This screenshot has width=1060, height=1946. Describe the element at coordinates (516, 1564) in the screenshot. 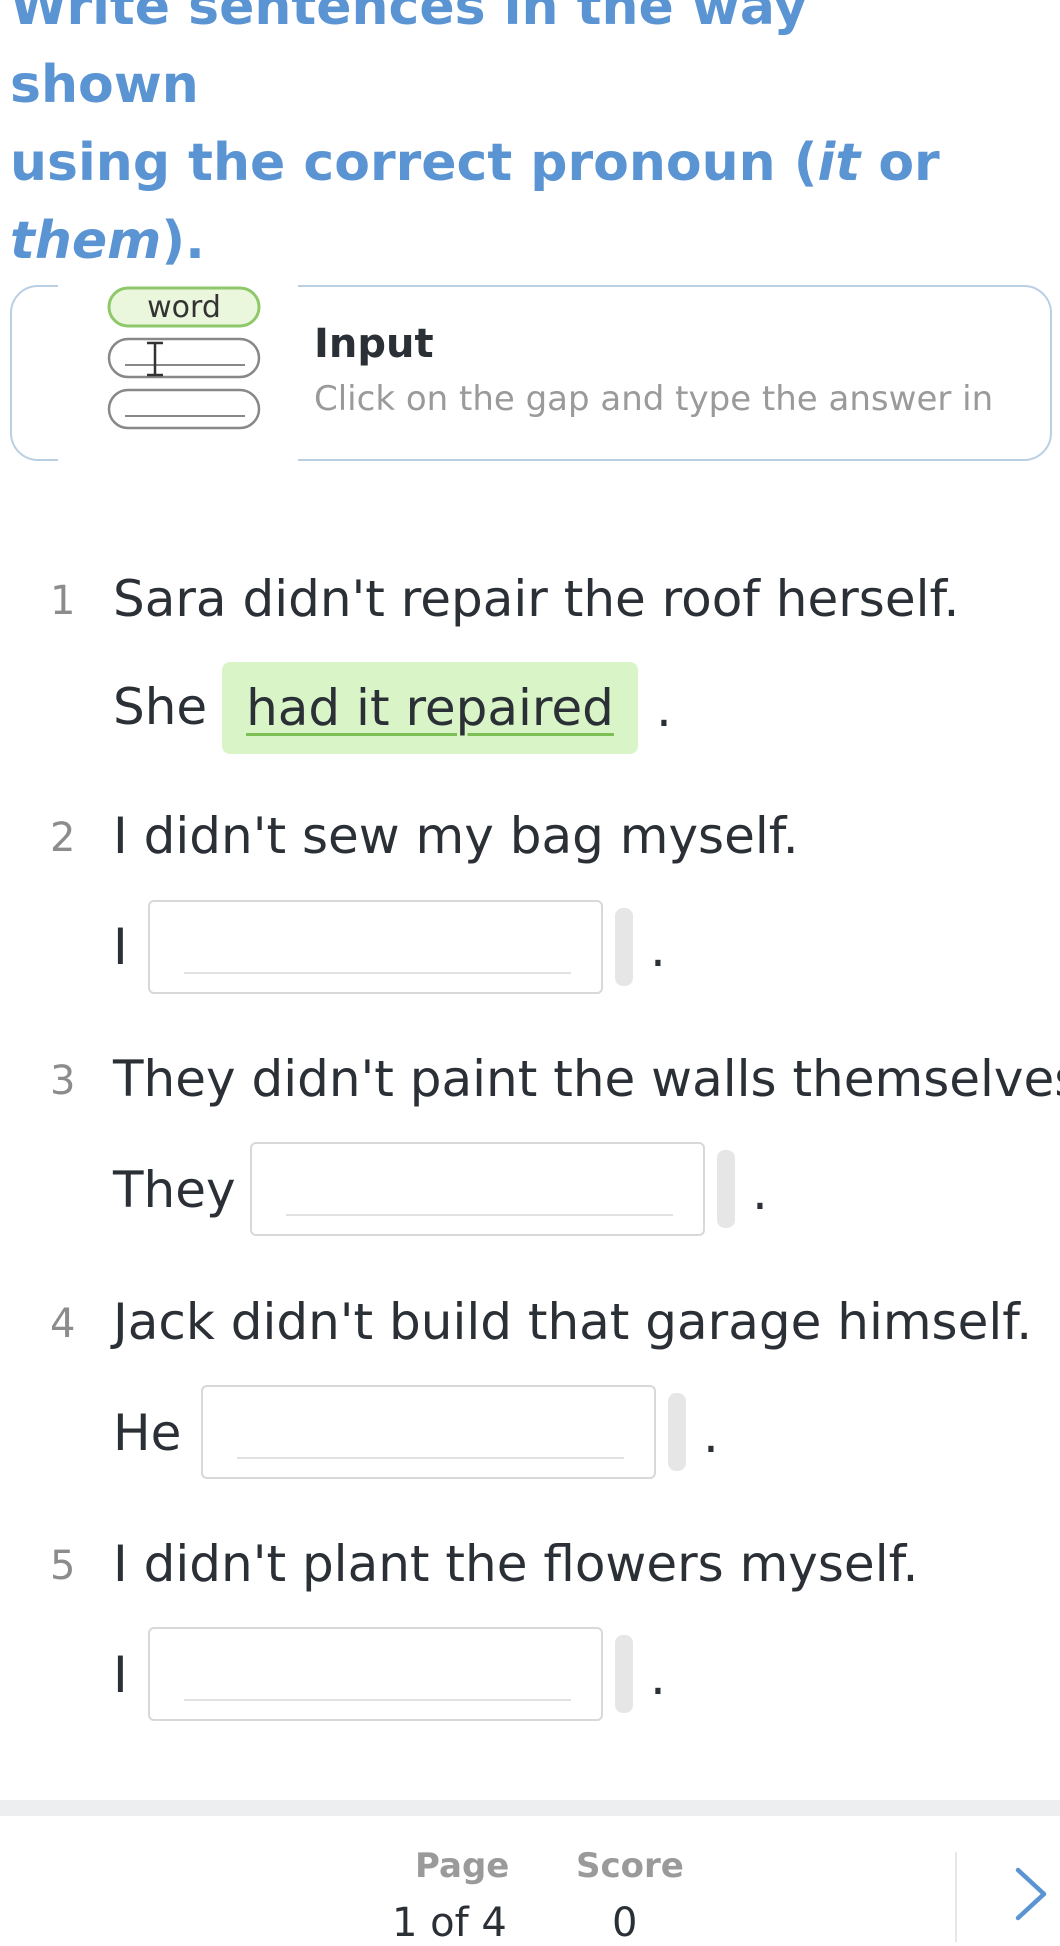

I see `item-sentence: I didn't plant the flowers myself.` at that location.